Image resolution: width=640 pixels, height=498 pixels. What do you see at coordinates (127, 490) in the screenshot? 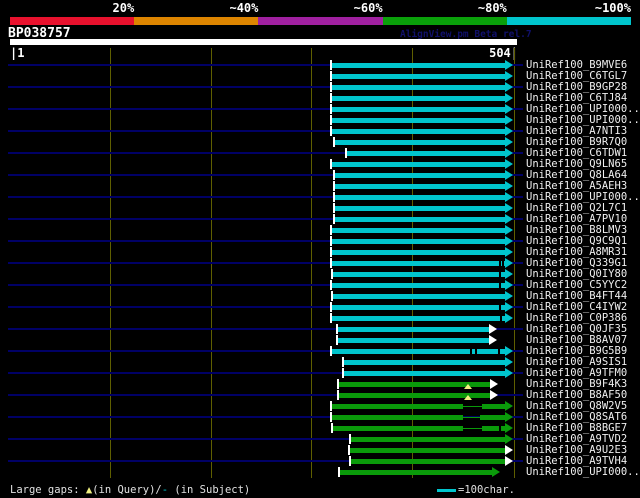
I see `gap-legend-query-text: (in Query)/` at bounding box center [127, 490].